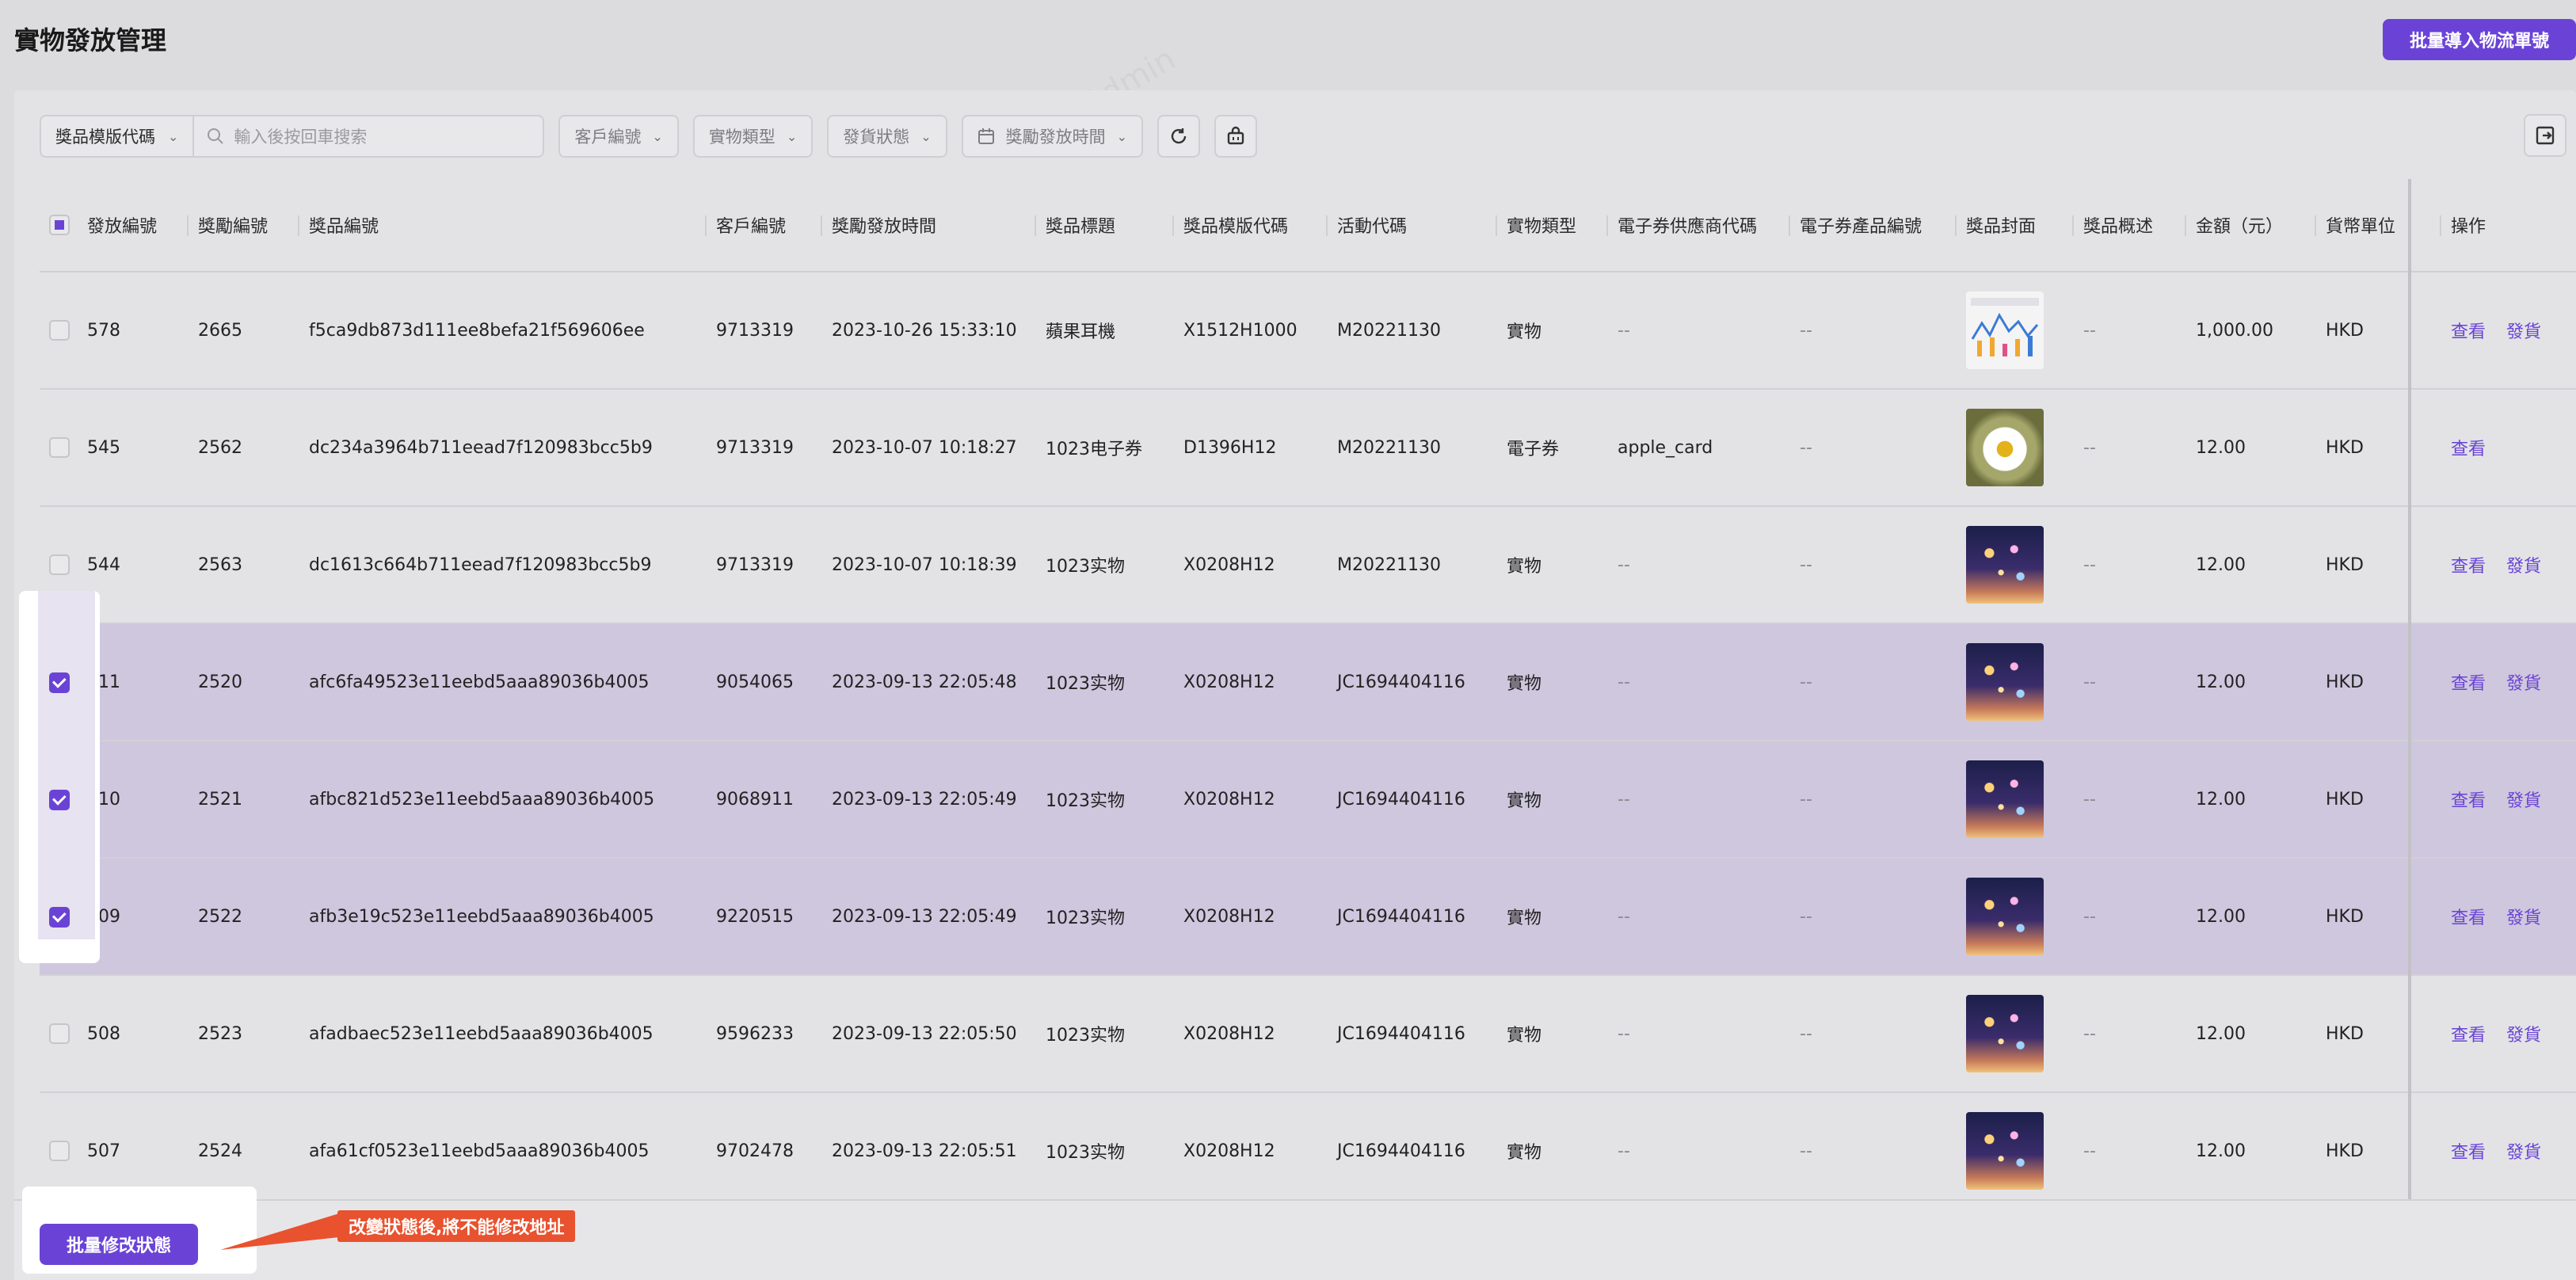 Image resolution: width=2576 pixels, height=1280 pixels. I want to click on header-col-amount: 金額（元）, so click(2233, 225).